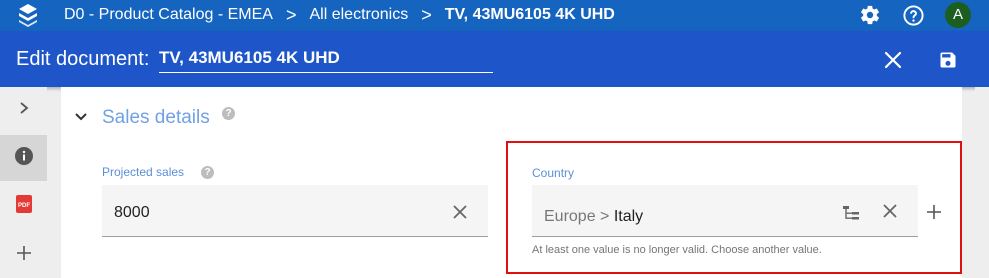 This screenshot has height=278, width=989. Describe the element at coordinates (326, 60) in the screenshot. I see `document-name-field: TV, 43MU6105 4K UHD` at that location.